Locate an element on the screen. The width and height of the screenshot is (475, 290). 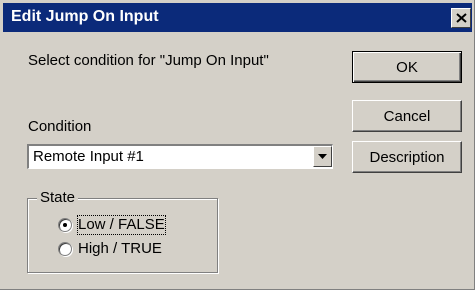
condition-label: Condition is located at coordinates (60, 126).